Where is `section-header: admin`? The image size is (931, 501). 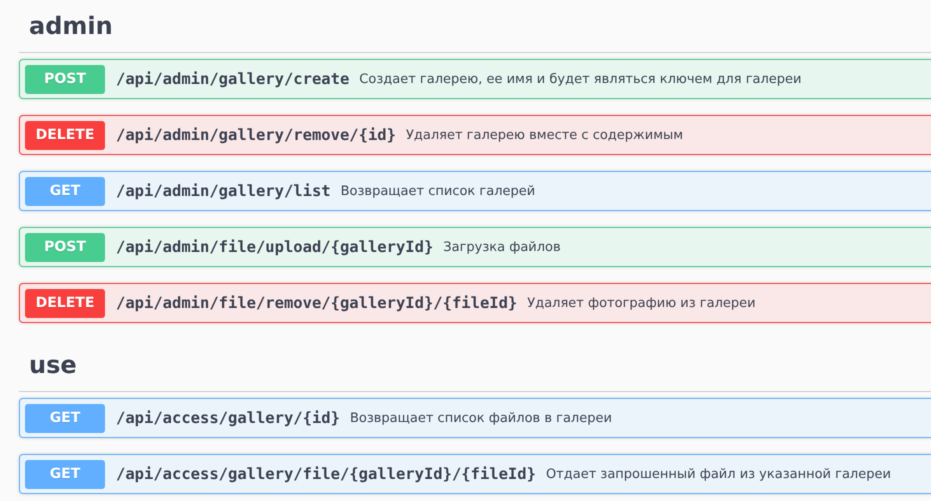 section-header: admin is located at coordinates (475, 26).